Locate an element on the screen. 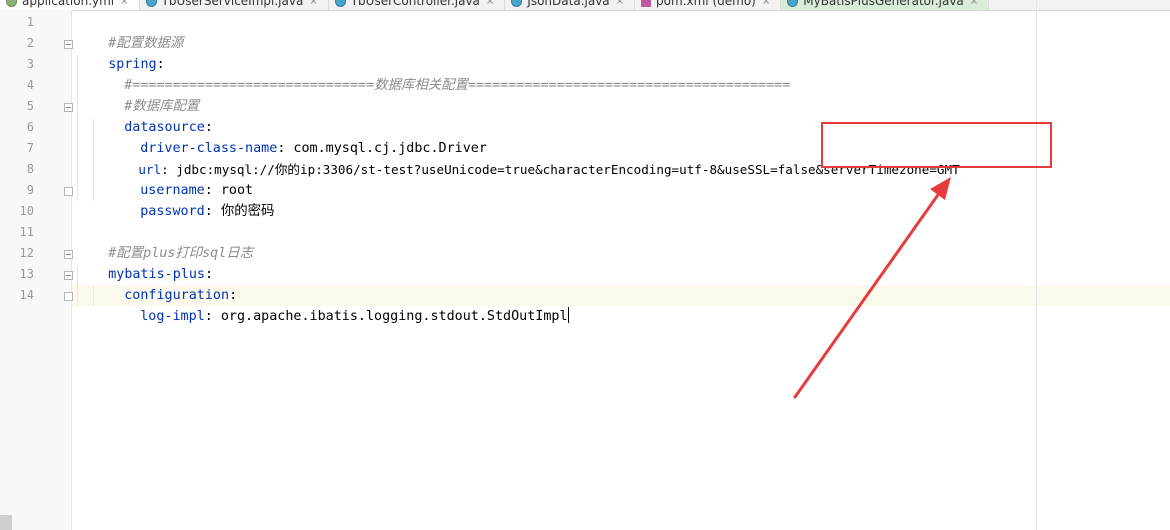  code-line-2: spring: is located at coordinates (120, 52).